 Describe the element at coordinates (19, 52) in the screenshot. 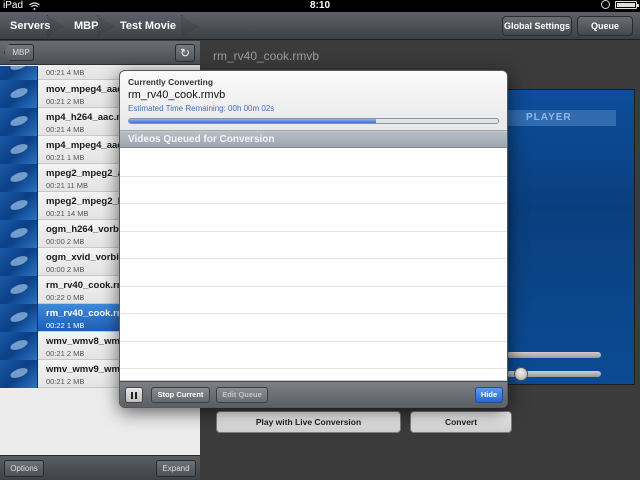

I see `back-button: MBP` at that location.